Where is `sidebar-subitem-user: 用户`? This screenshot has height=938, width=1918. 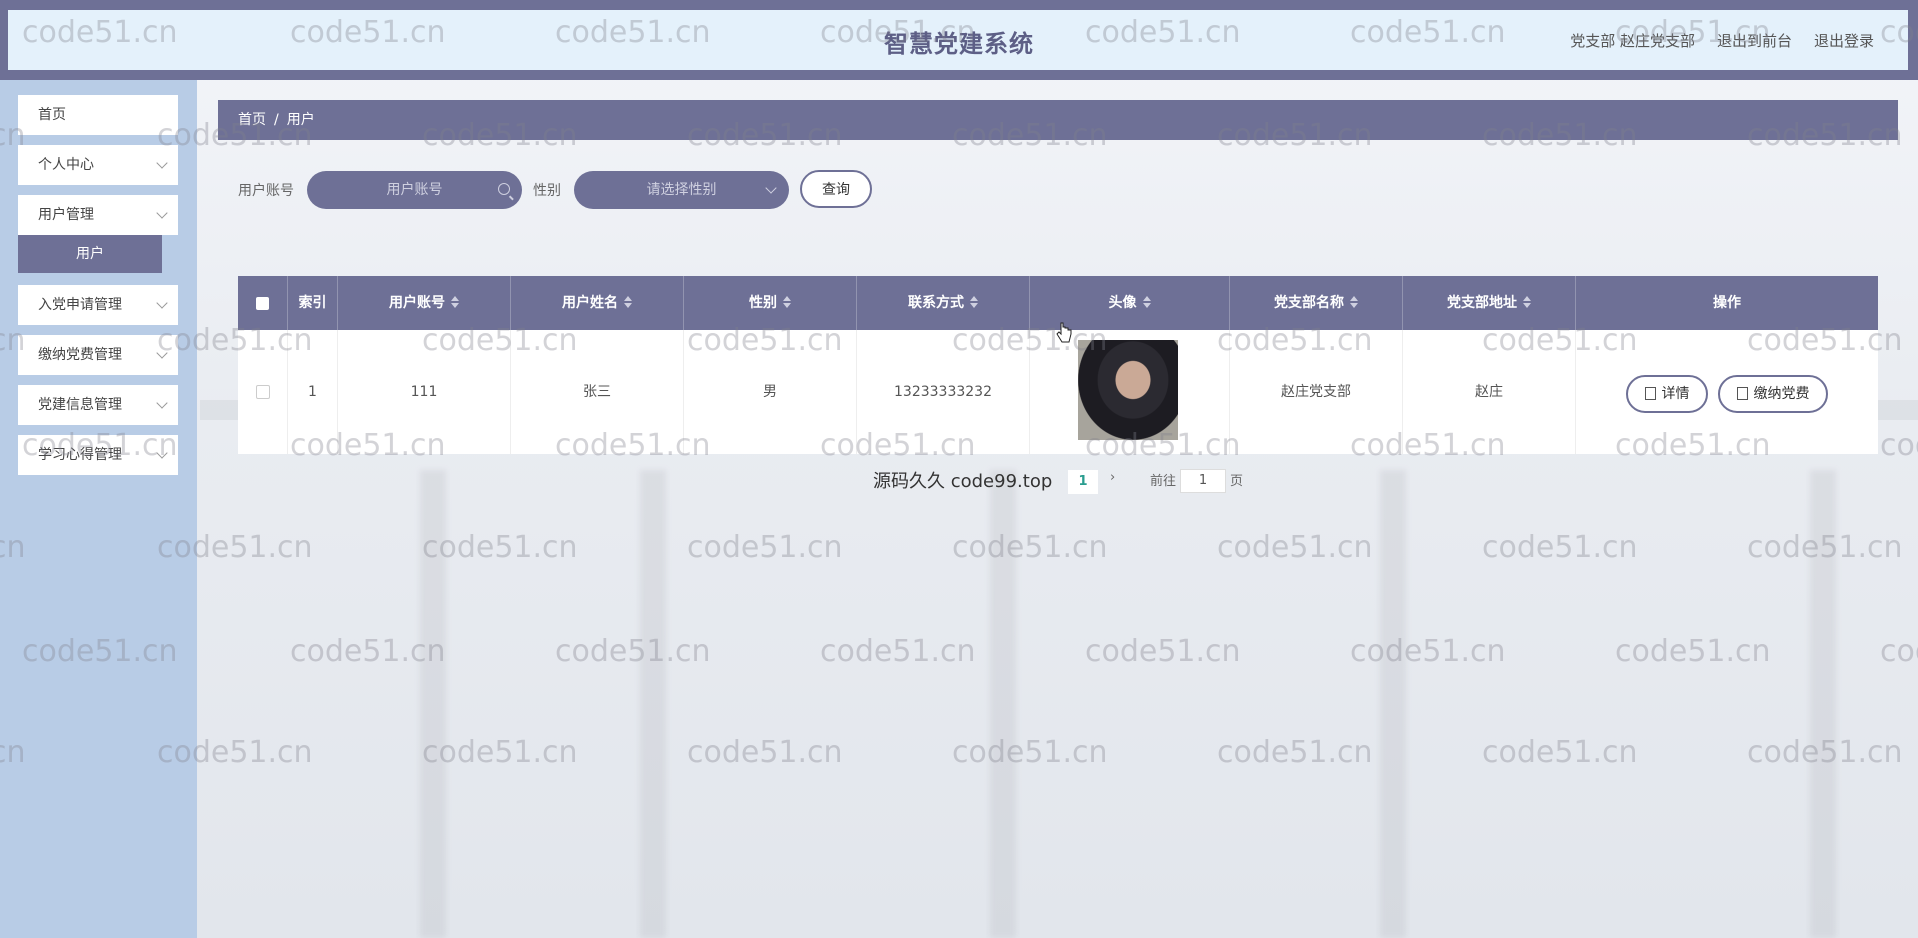
sidebar-subitem-user: 用户 is located at coordinates (90, 254).